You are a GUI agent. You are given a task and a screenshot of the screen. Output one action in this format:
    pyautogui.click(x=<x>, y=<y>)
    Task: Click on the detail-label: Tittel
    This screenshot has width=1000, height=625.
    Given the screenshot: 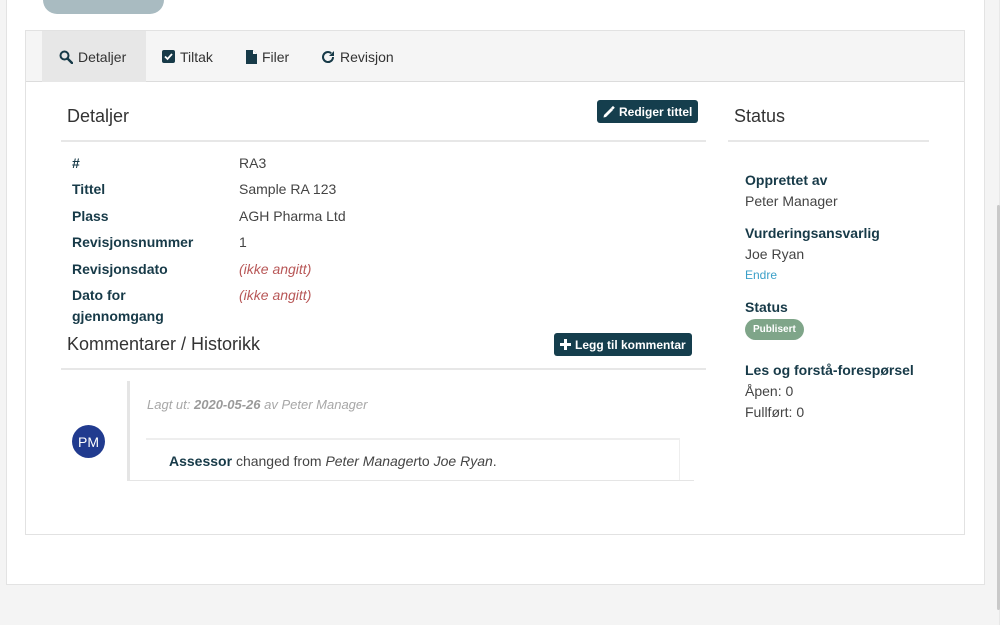 What is the action you would take?
    pyautogui.click(x=89, y=189)
    